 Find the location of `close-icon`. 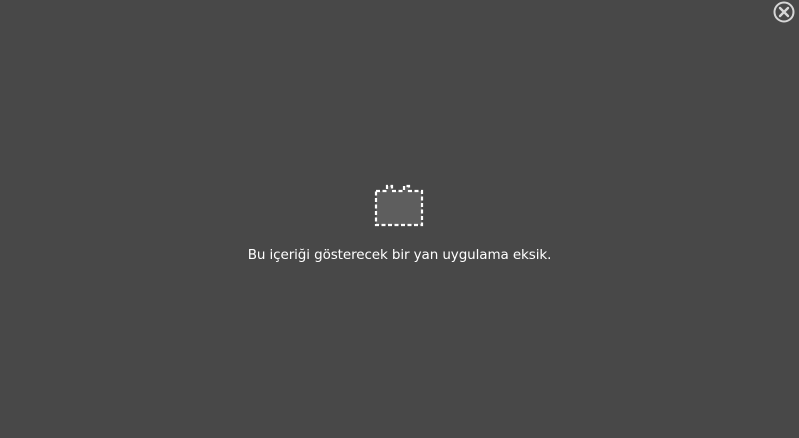

close-icon is located at coordinates (784, 12).